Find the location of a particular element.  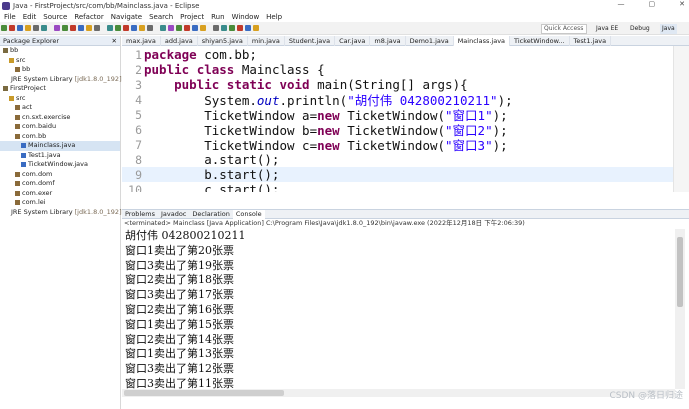

tree-item: Mainclass.java is located at coordinates (60, 146).